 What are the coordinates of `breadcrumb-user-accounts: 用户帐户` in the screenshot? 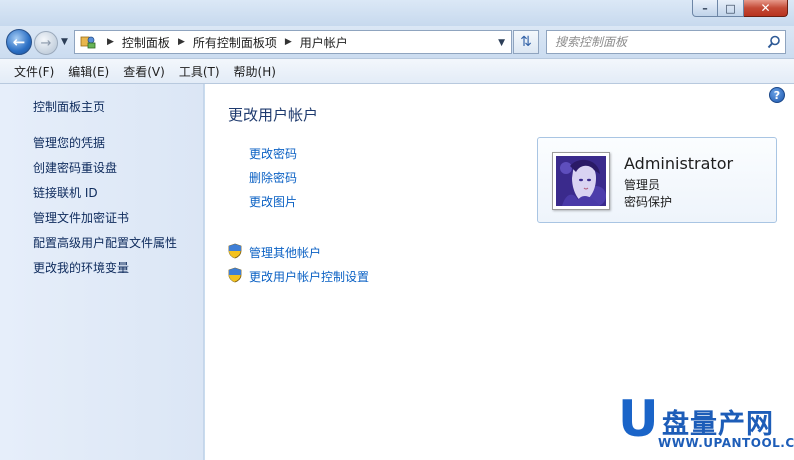 It's located at (324, 42).